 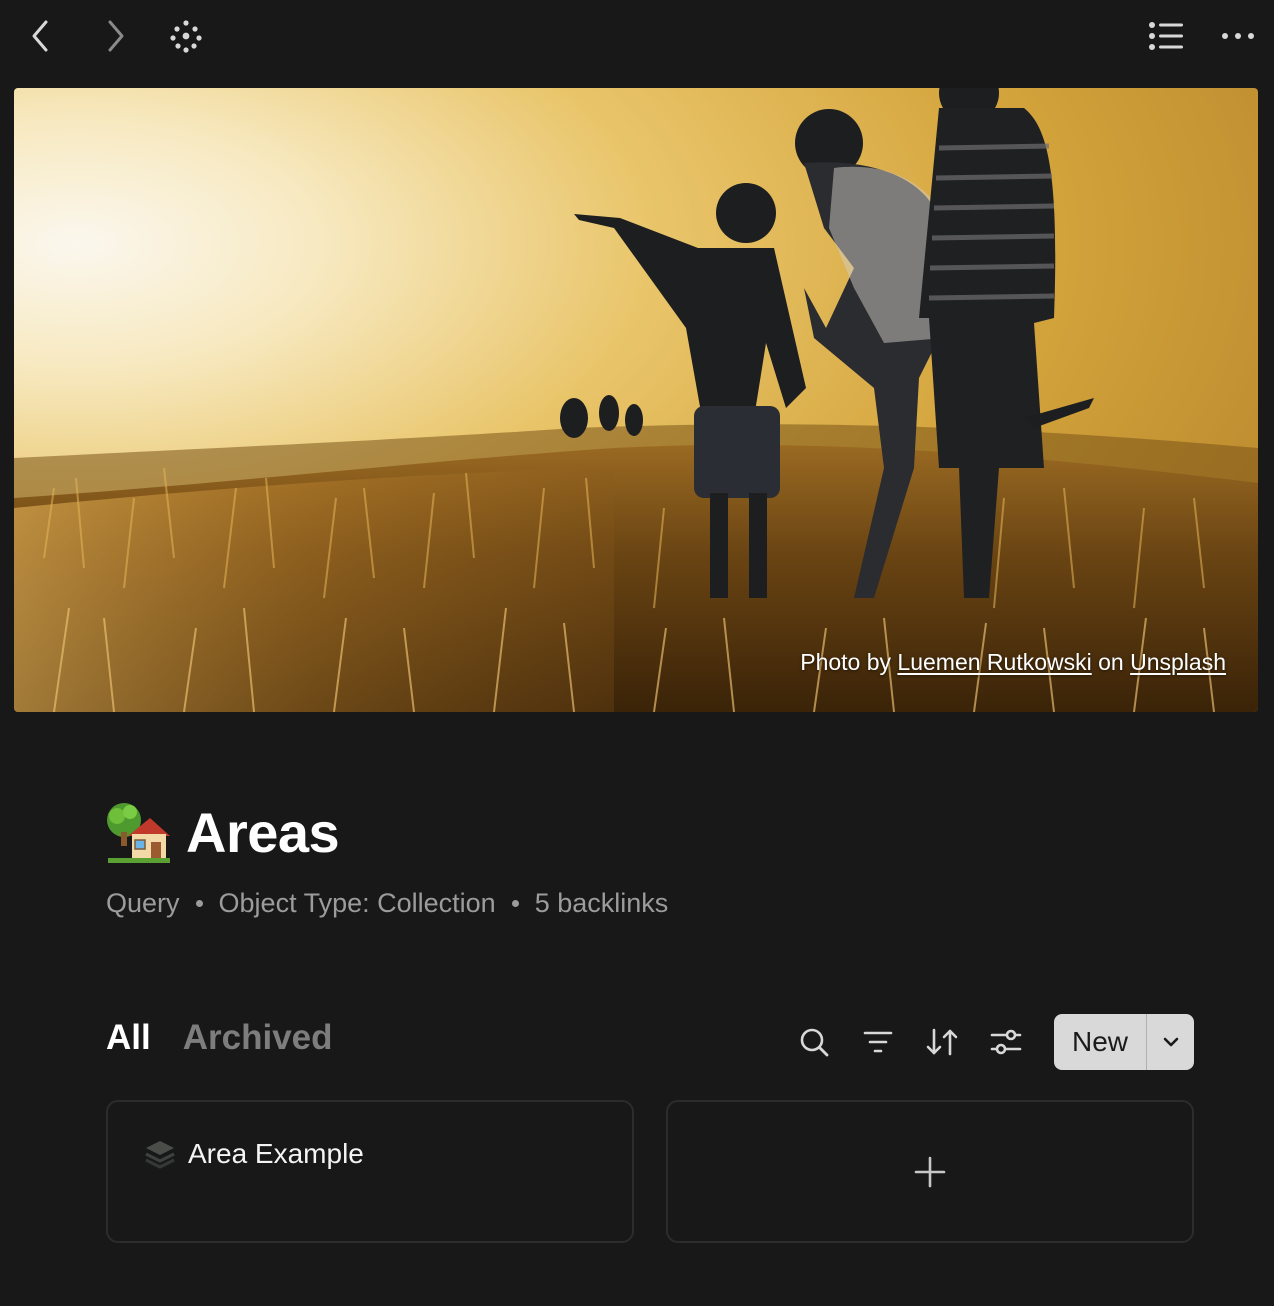 What do you see at coordinates (849, 662) in the screenshot?
I see `credit-prefix: Photo by` at bounding box center [849, 662].